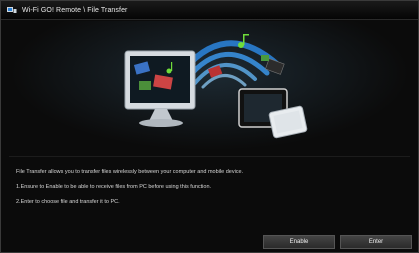 This screenshot has width=419, height=253. What do you see at coordinates (209, 10) in the screenshot?
I see `title-bar: Wi-Fi GO! Remote \ File Transfer` at bounding box center [209, 10].